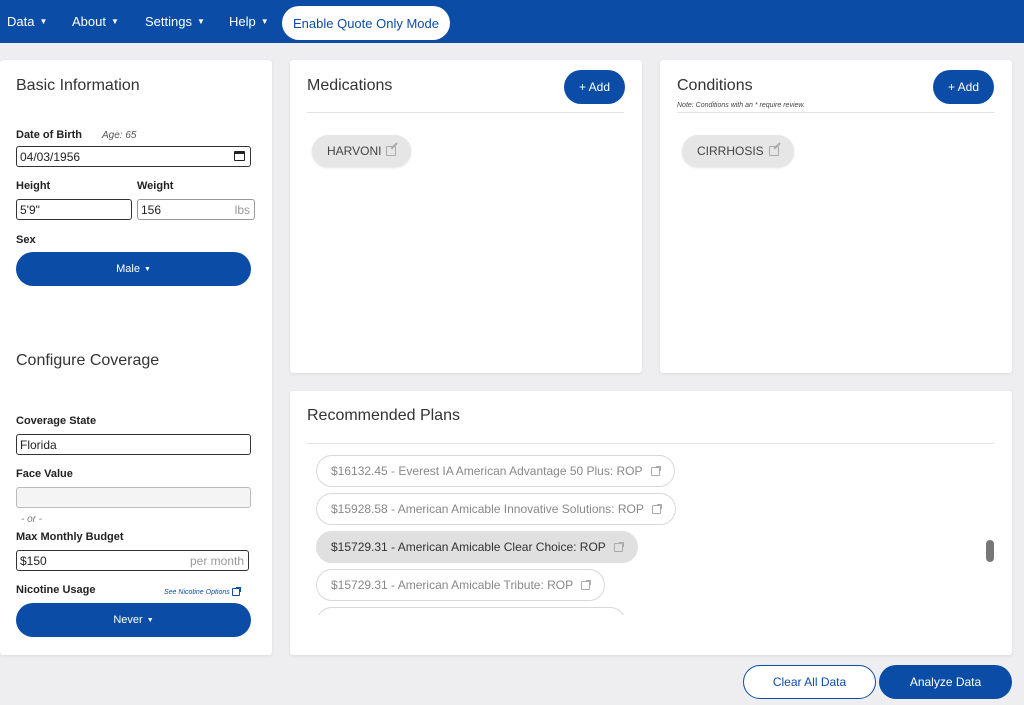  I want to click on sex-dropdown: Male ▼, so click(133, 269).